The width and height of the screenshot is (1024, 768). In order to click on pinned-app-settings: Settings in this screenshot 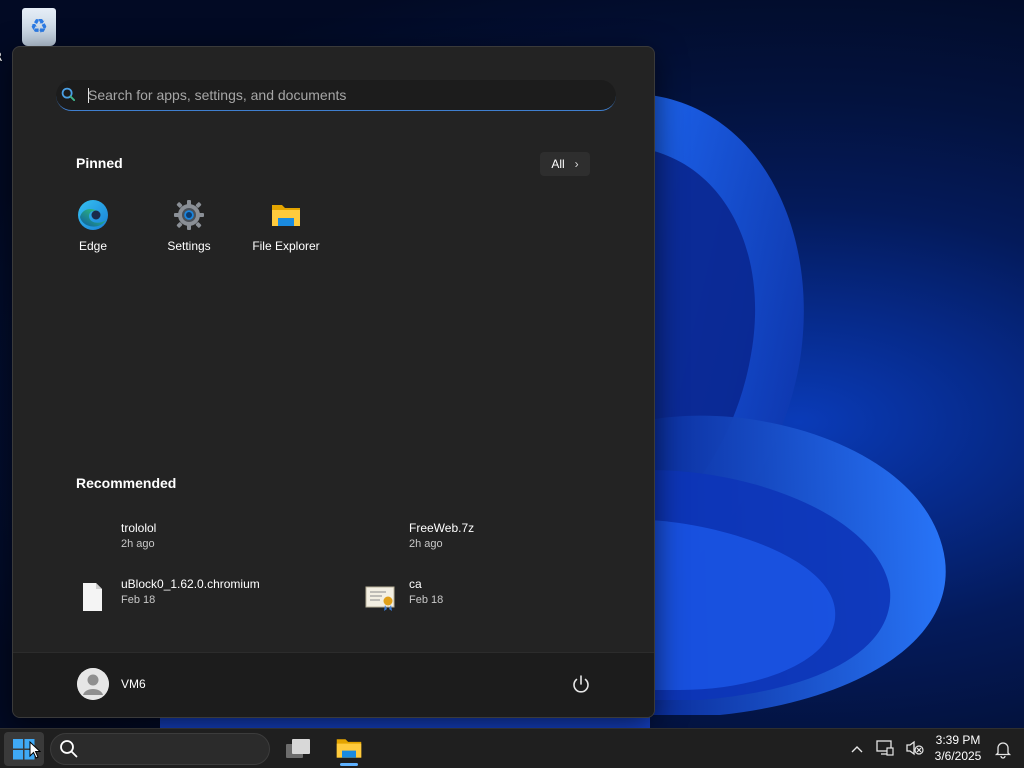, I will do `click(189, 227)`.